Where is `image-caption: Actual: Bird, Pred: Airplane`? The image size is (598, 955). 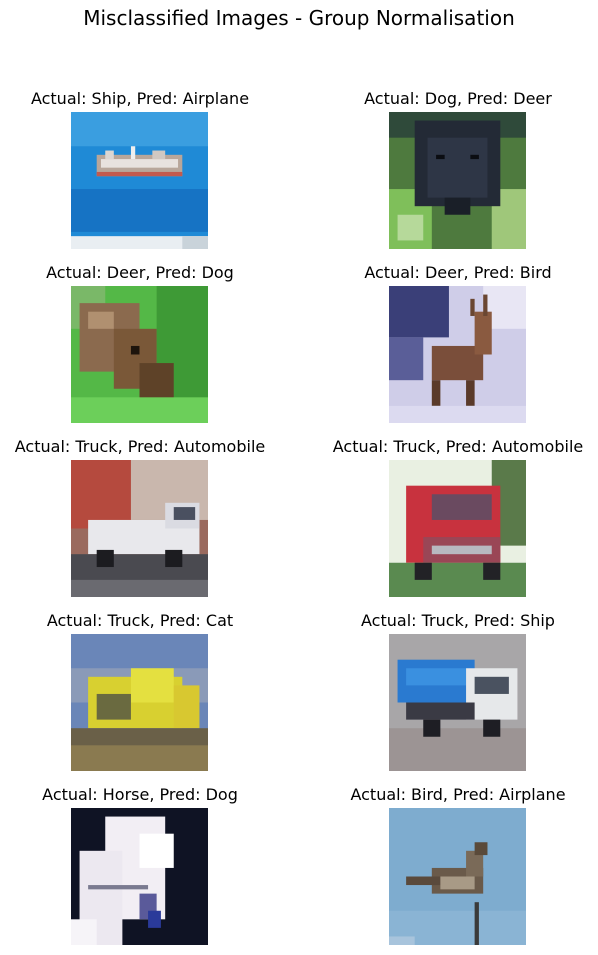
image-caption: Actual: Bird, Pred: Airplane is located at coordinates (458, 794).